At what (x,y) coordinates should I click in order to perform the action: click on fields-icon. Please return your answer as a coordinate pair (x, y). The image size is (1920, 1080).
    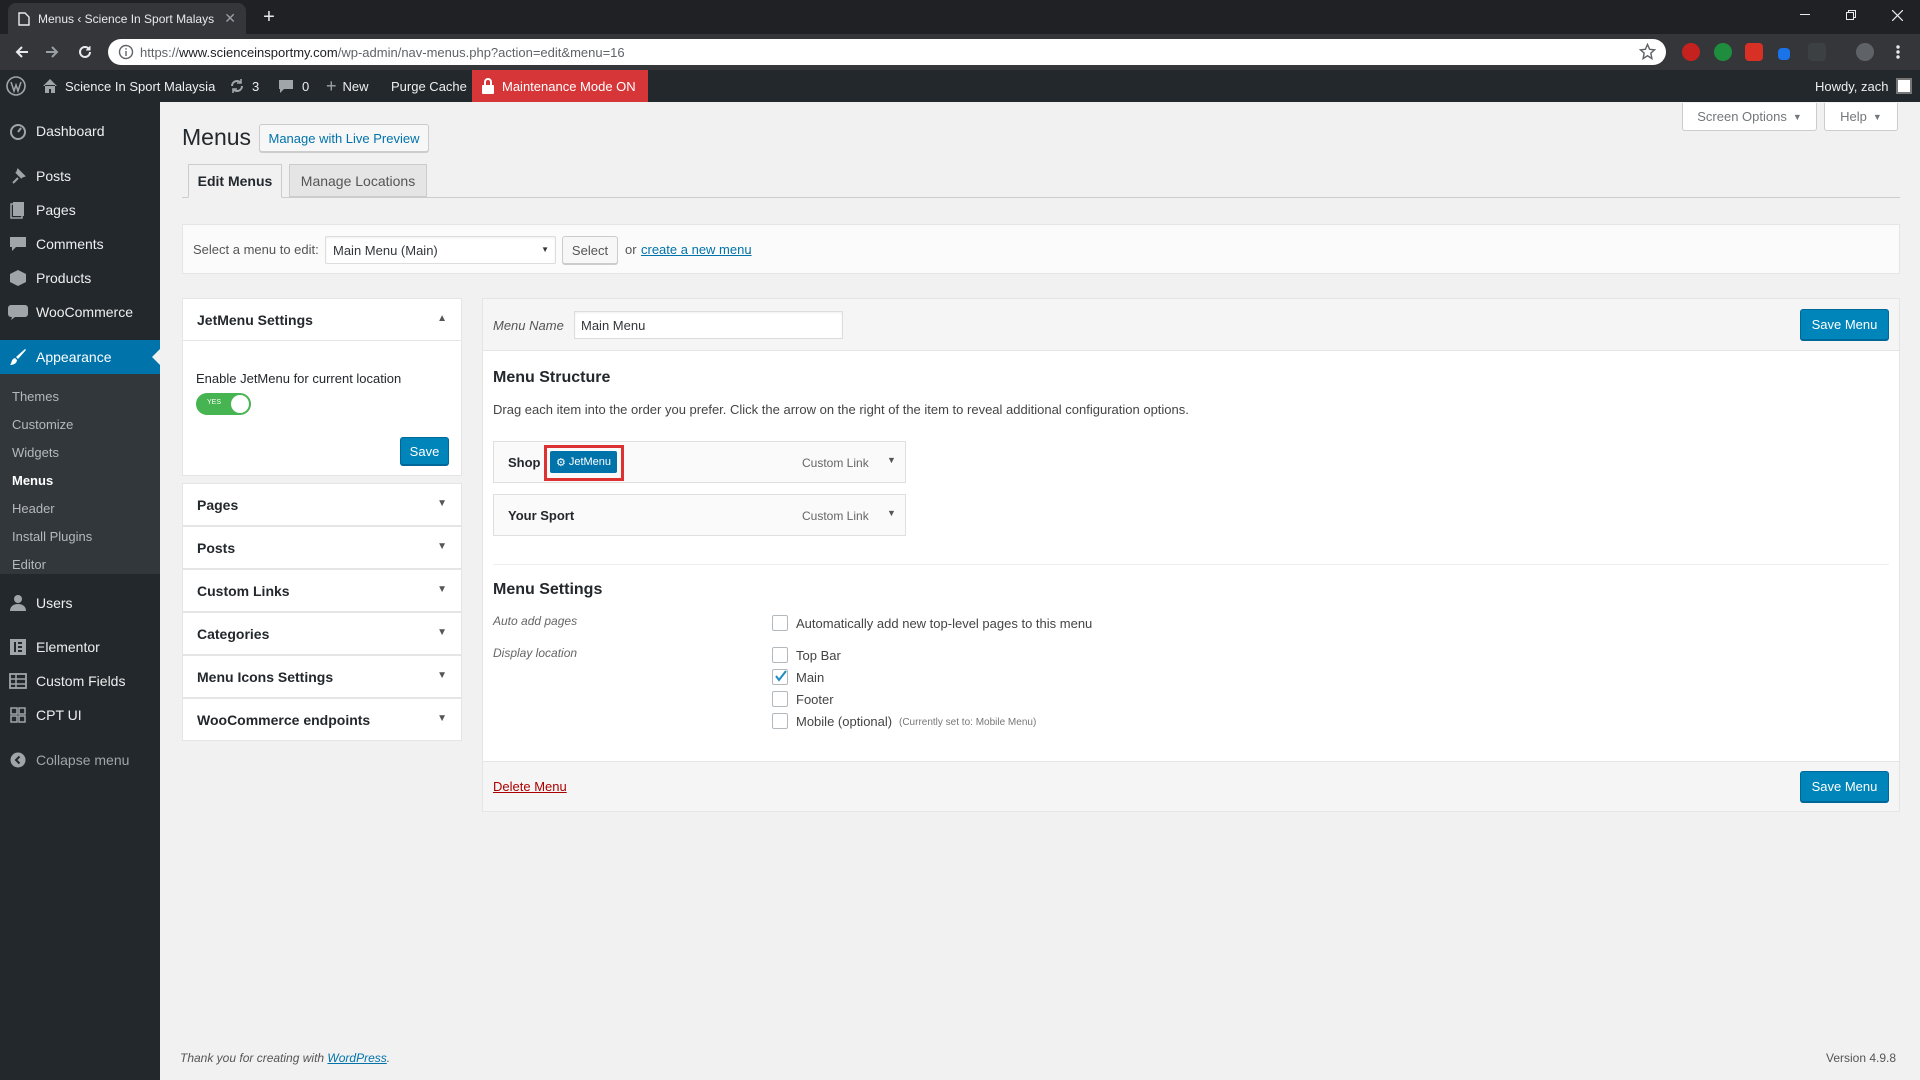
    Looking at the image, I should click on (18, 681).